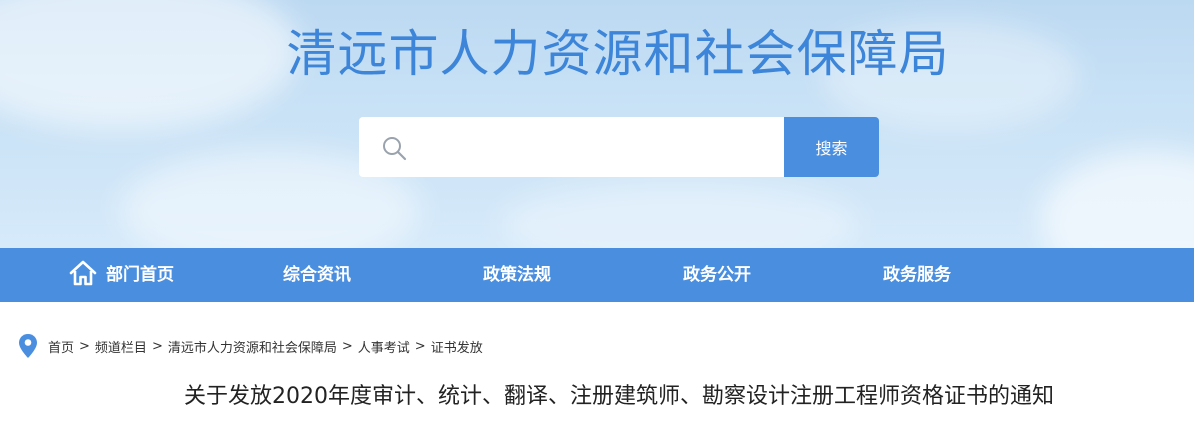  What do you see at coordinates (917, 275) in the screenshot?
I see `nav-item-services: 政务服务` at bounding box center [917, 275].